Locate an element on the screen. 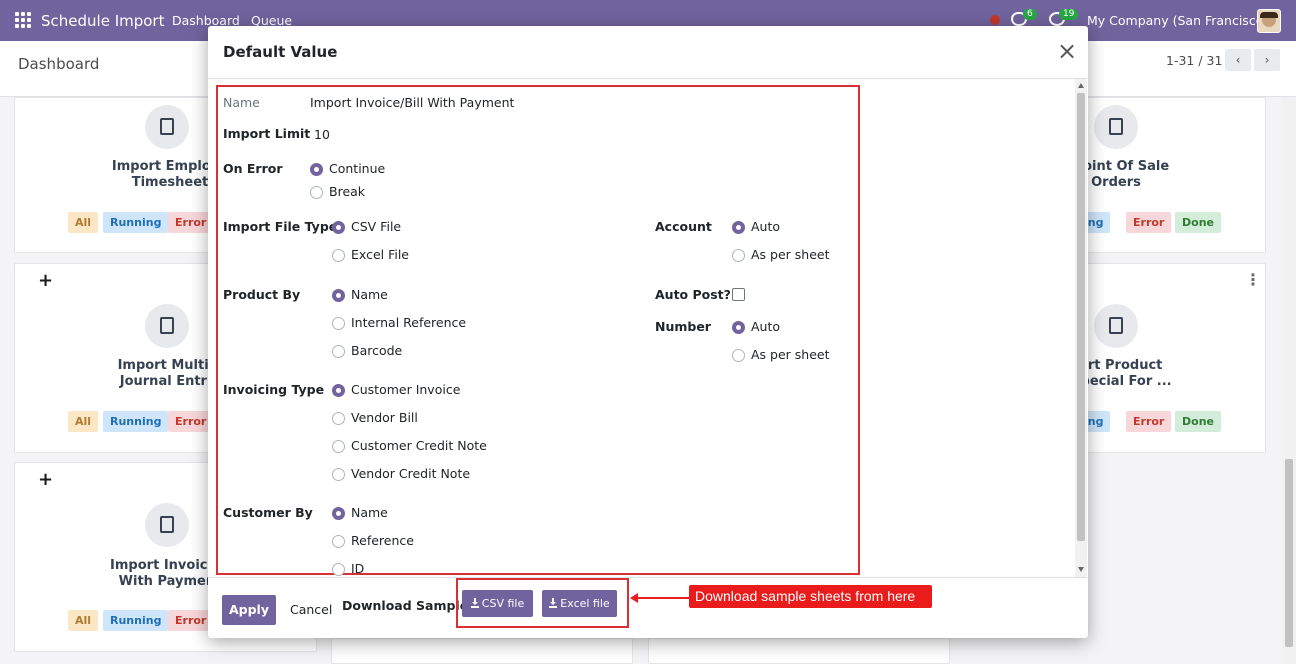  callout-arrow-head is located at coordinates (634, 598).